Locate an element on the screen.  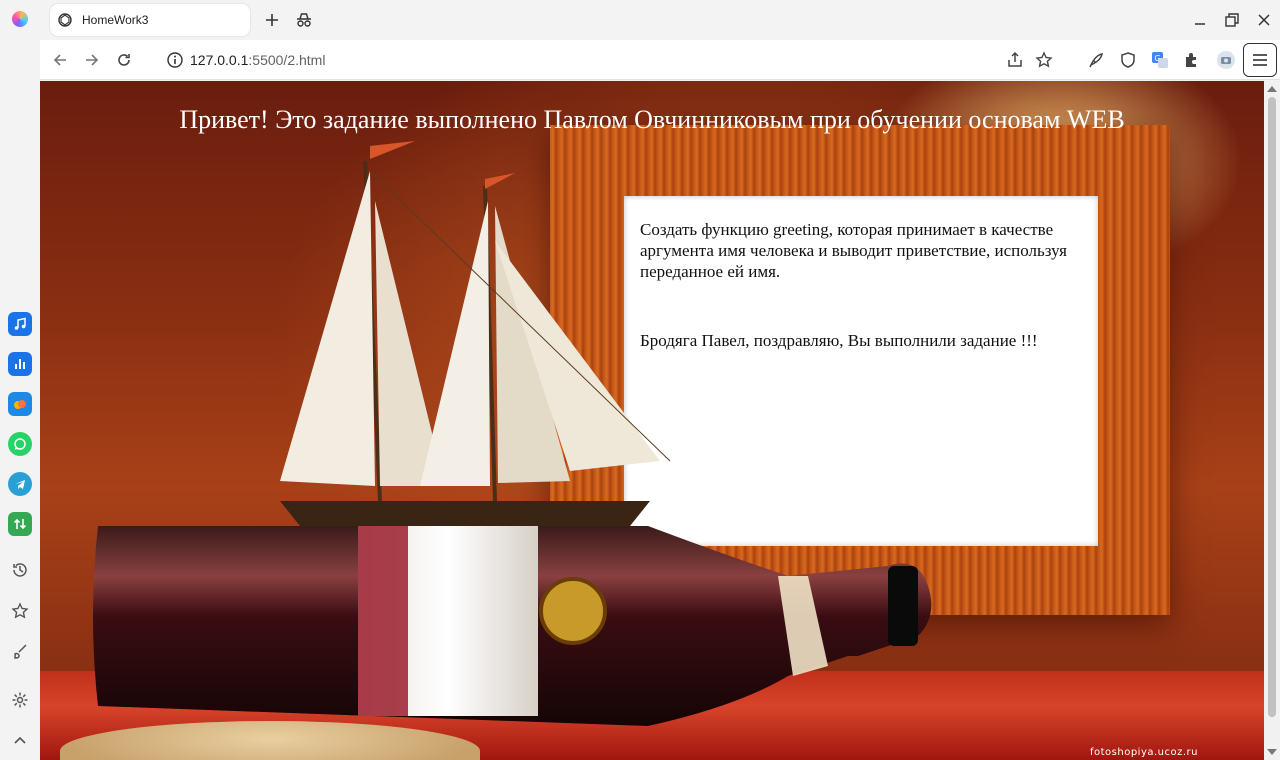
address-bar: 127.0.0.1:5500/2.html is located at coordinates (257, 60).